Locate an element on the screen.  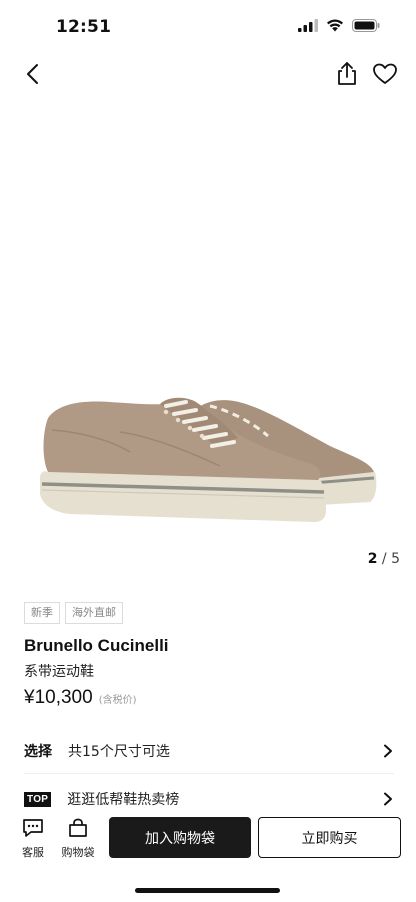
customer-service-button: 客服 is located at coordinates (33, 839).